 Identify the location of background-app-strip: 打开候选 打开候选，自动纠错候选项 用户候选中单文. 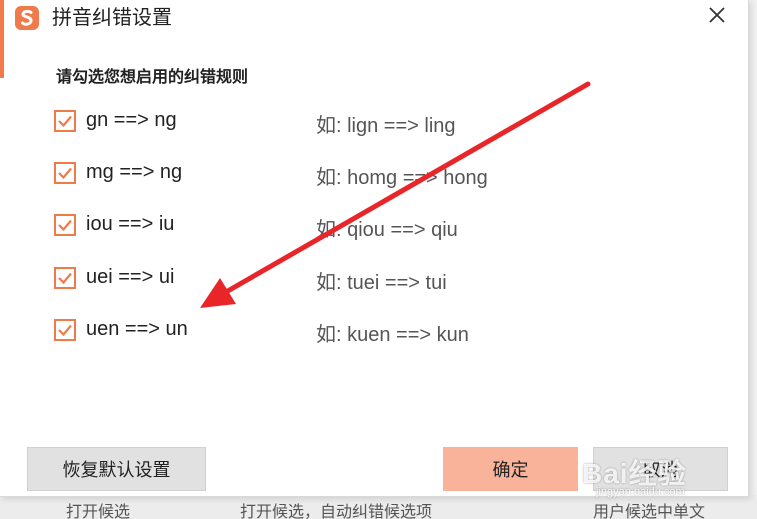
(378, 507).